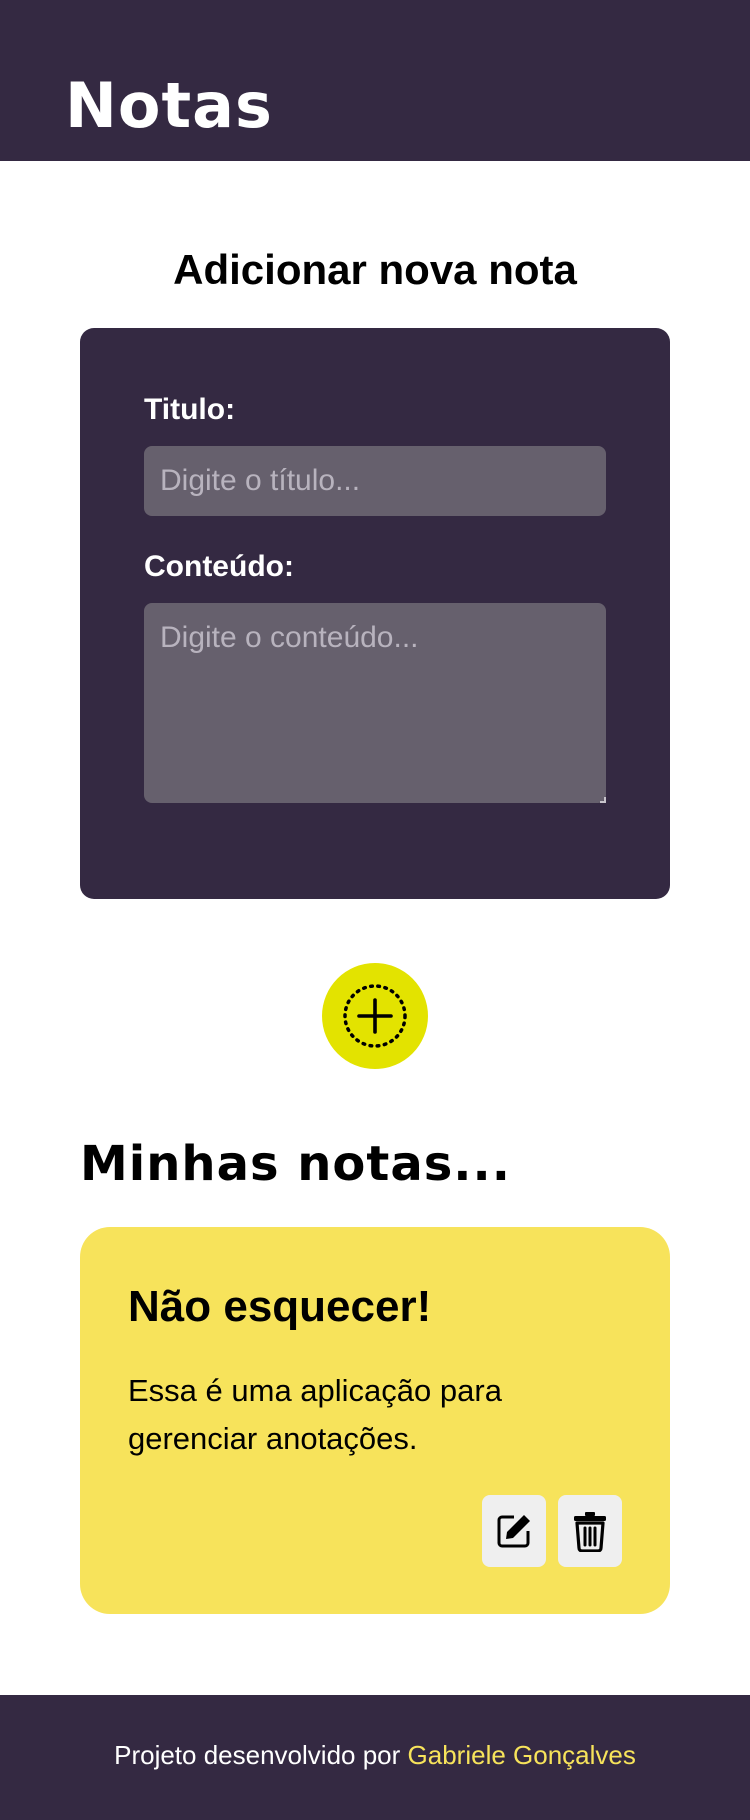 The height and width of the screenshot is (1820, 750). Describe the element at coordinates (169, 105) in the screenshot. I see `app-logo: Notas` at that location.